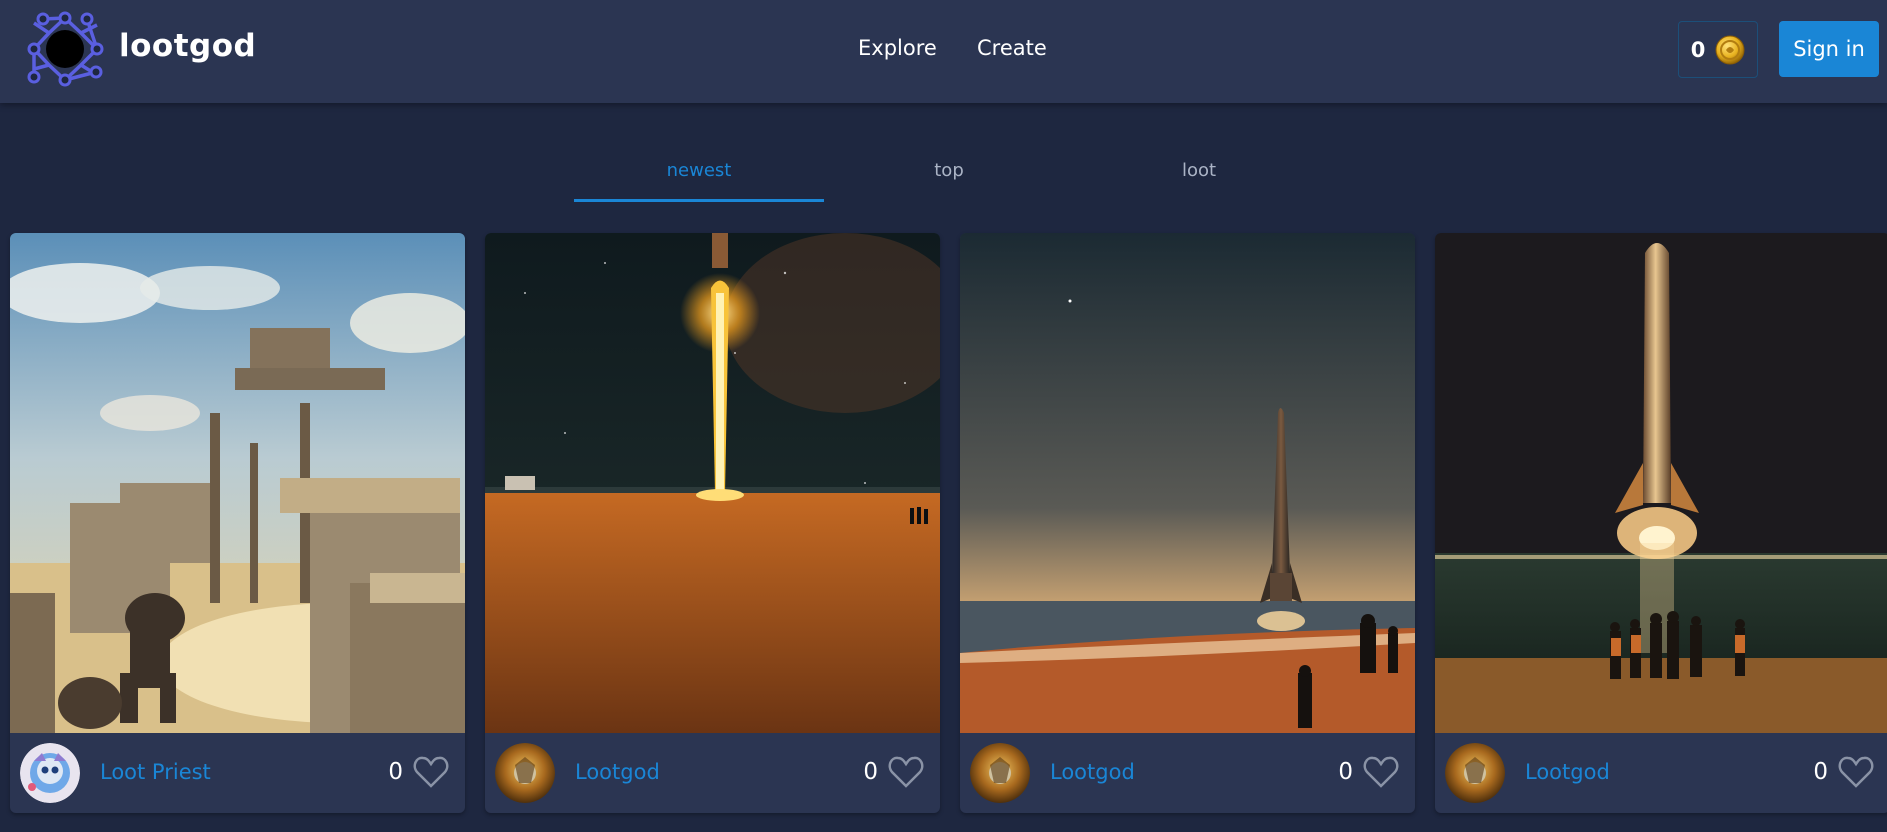 The width and height of the screenshot is (1887, 832). I want to click on tab-newest: newest, so click(699, 170).